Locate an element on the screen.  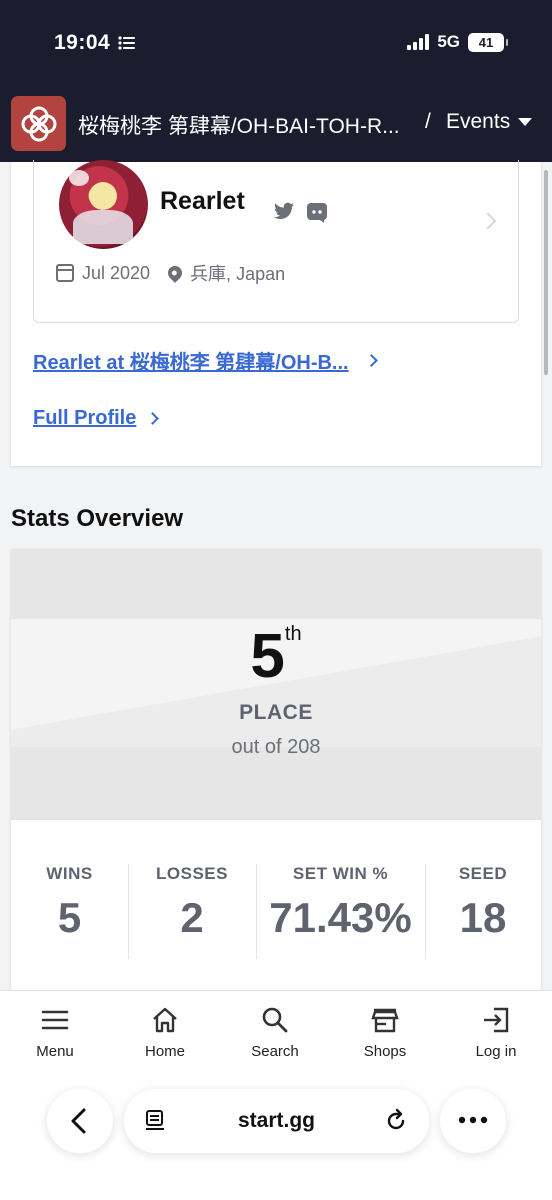
stat-losses: LOSSES 2 is located at coordinates (192, 911).